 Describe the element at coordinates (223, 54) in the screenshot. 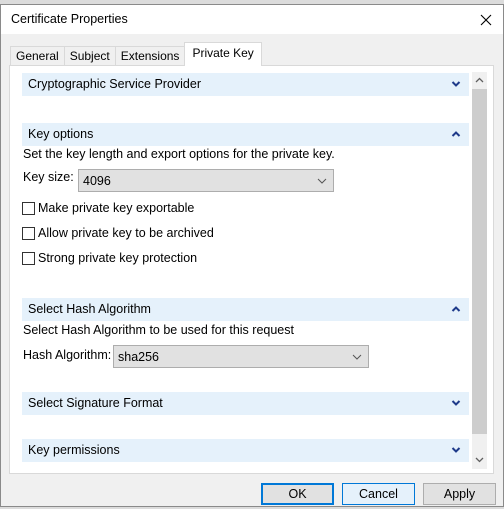

I see `tab-private-key: Private Key` at that location.